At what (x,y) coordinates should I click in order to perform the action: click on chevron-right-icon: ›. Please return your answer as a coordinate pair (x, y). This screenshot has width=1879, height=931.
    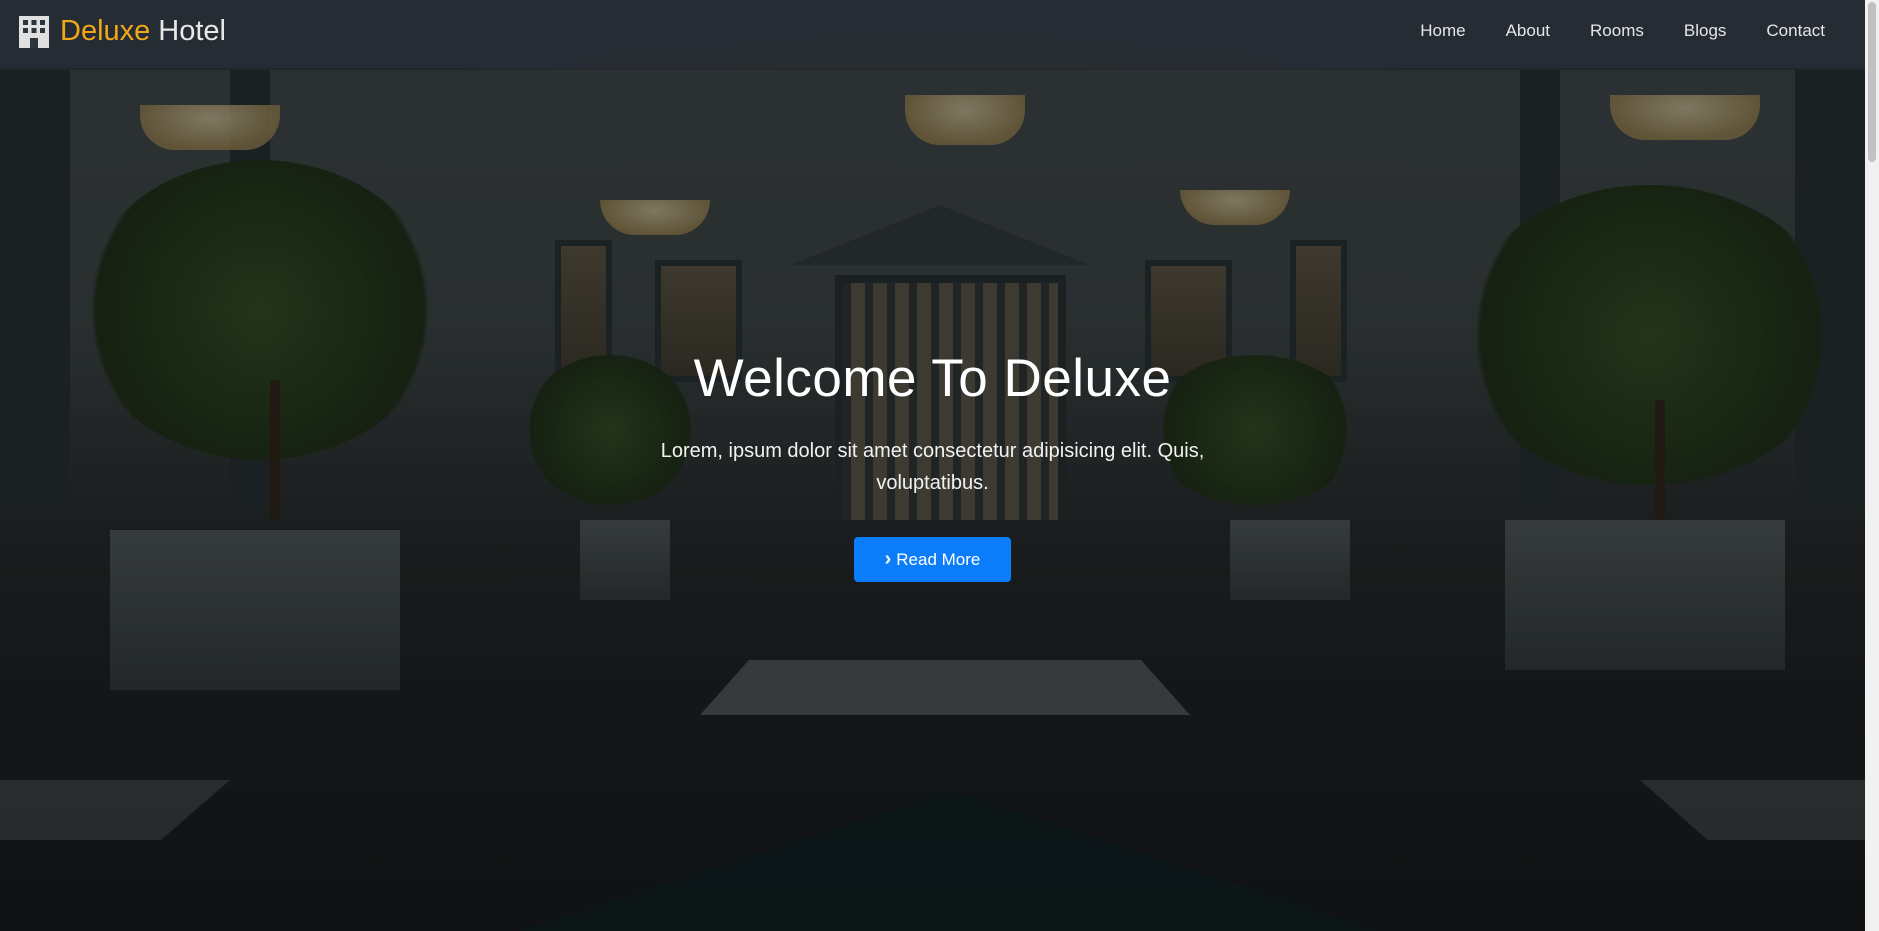
    Looking at the image, I should click on (888, 559).